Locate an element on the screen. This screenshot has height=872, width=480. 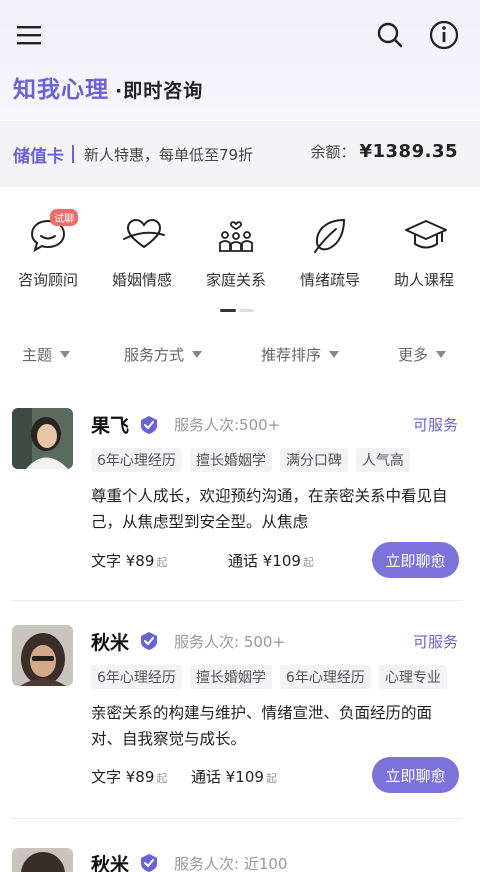
search-icon is located at coordinates (390, 35).